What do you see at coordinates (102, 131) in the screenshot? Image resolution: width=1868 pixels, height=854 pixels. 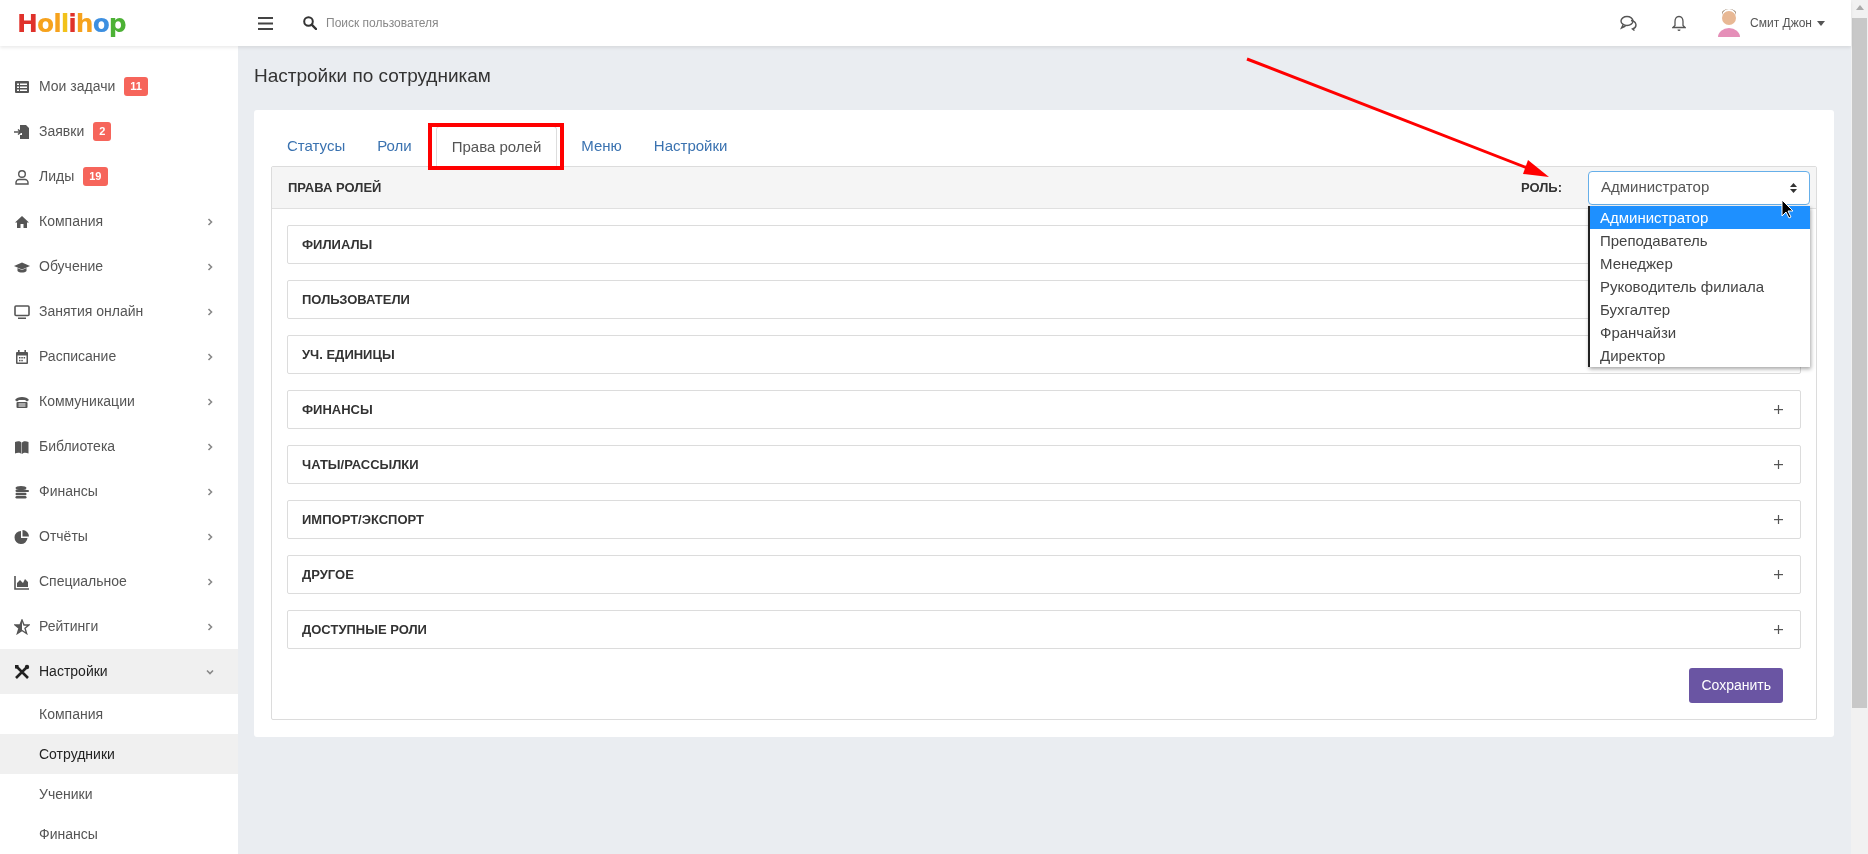 I see `count-badge: 2` at bounding box center [102, 131].